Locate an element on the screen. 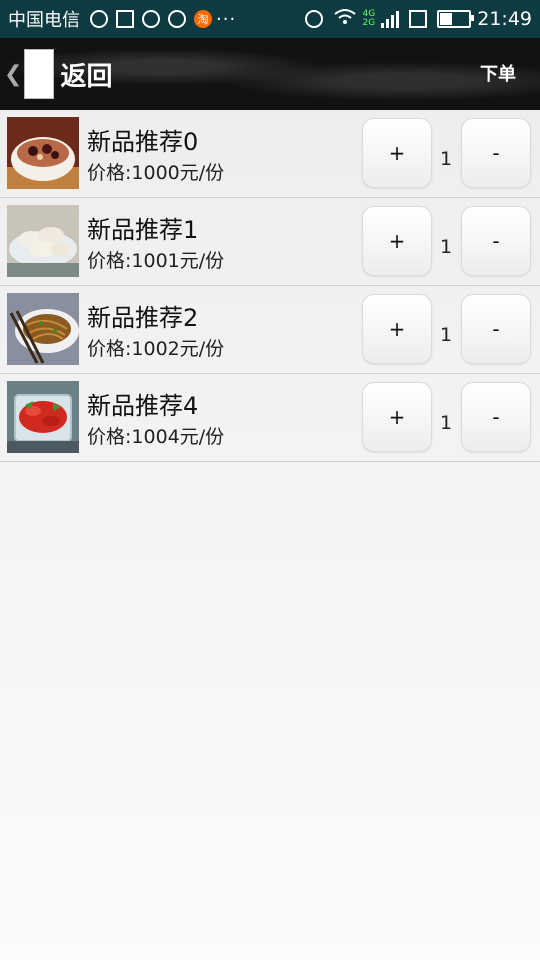  list-item: 新品推荐1 价格:1001元/份 + 1 - is located at coordinates (270, 242).